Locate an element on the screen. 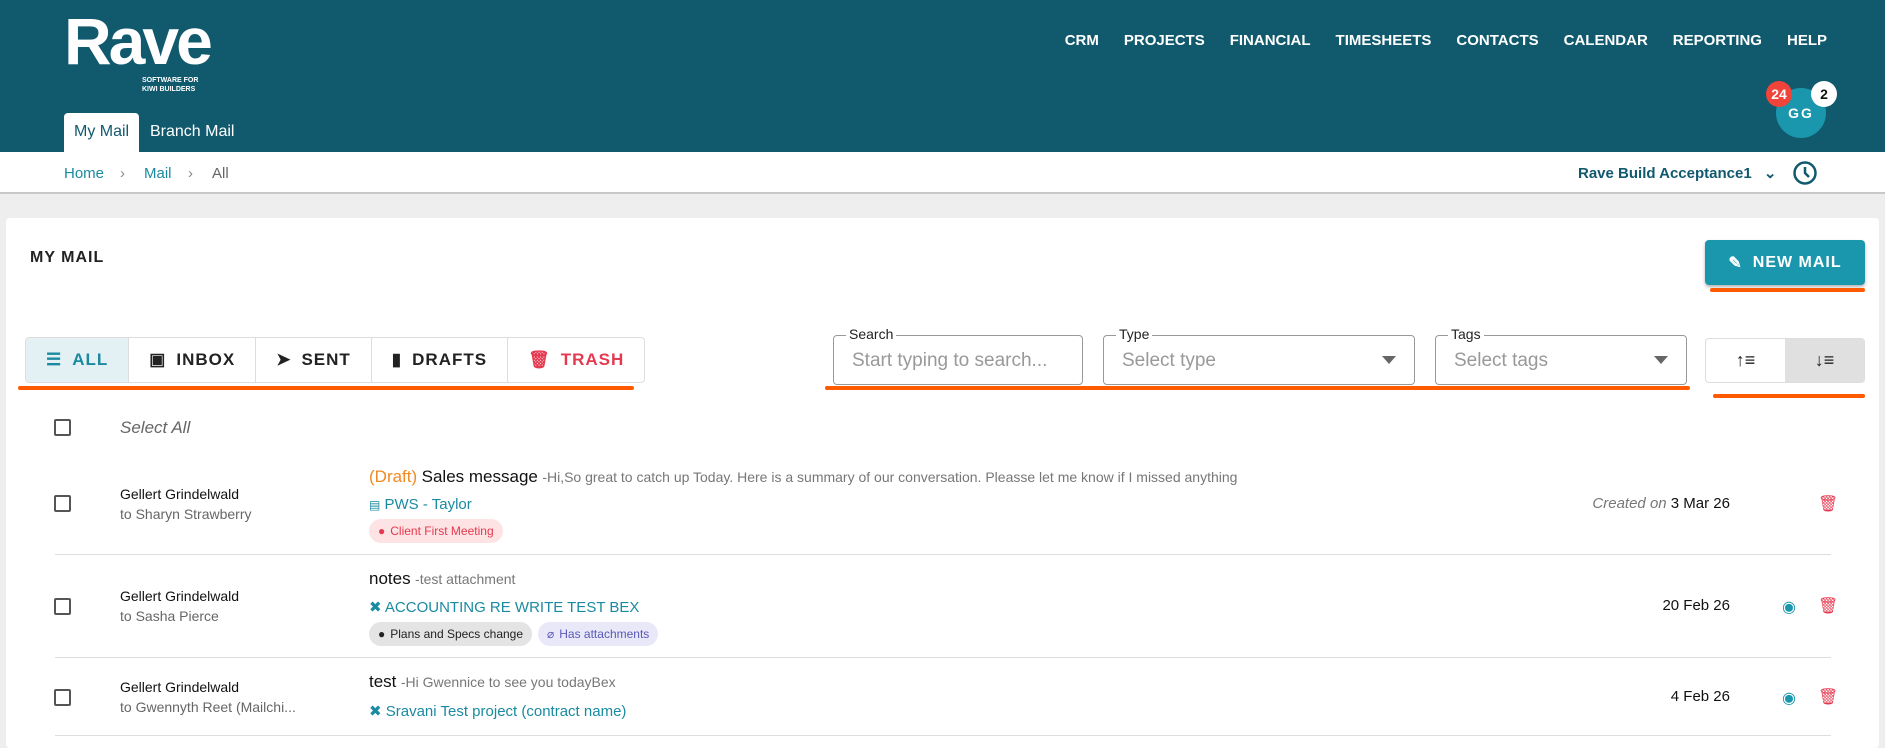 This screenshot has width=1885, height=748. send-icon: ➤ is located at coordinates (284, 359).